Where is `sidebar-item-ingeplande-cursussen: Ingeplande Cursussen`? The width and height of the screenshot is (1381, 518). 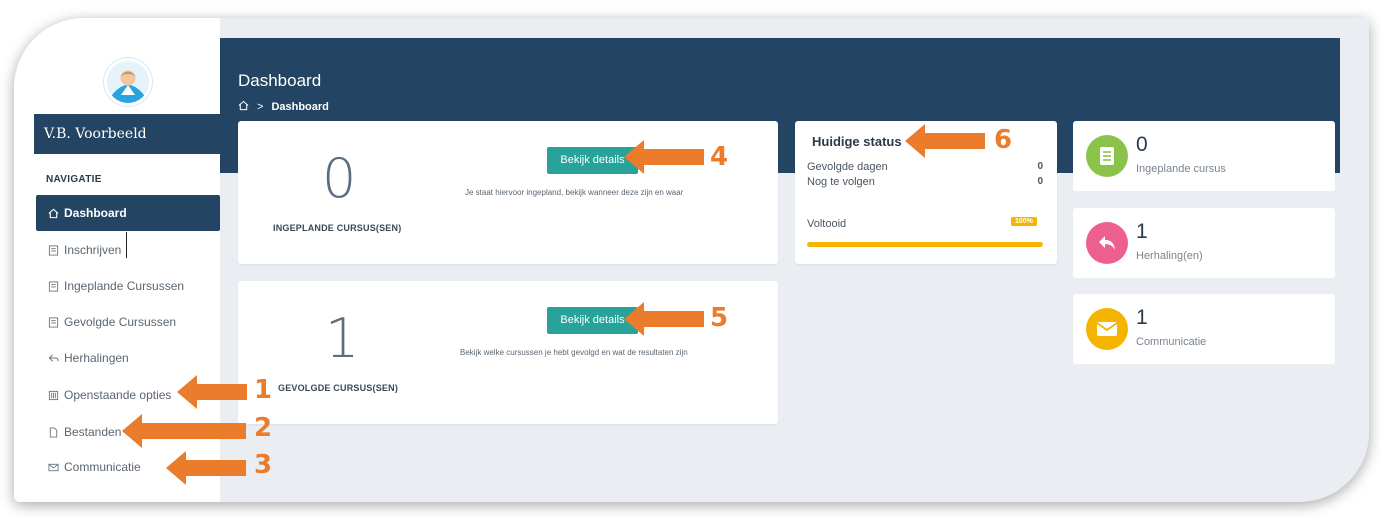
sidebar-item-ingeplande-cursussen: Ingeplande Cursussen is located at coordinates (128, 286).